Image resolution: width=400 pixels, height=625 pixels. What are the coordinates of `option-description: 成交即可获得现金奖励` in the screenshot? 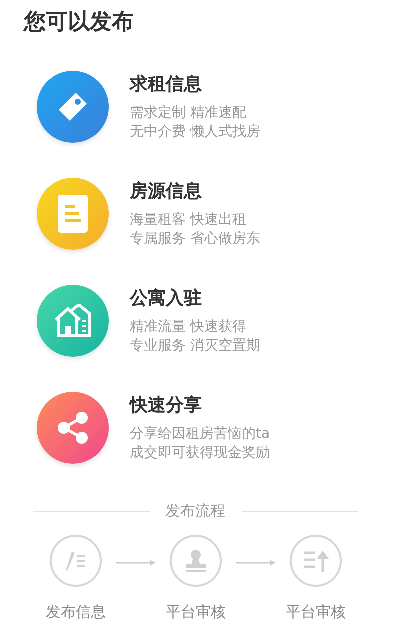 It's located at (200, 453).